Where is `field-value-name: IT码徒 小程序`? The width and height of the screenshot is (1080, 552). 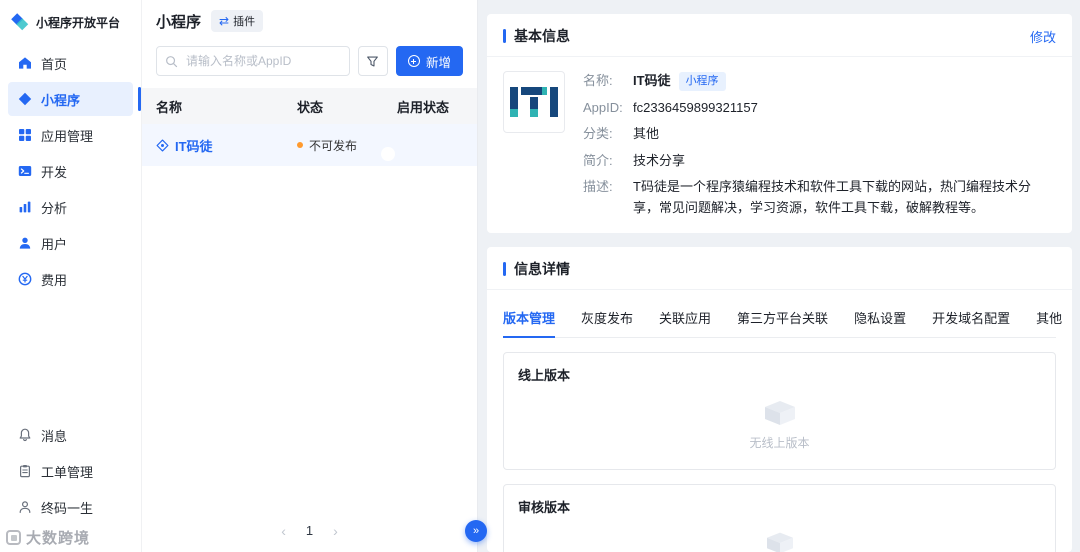 field-value-name: IT码徒 小程序 is located at coordinates (679, 81).